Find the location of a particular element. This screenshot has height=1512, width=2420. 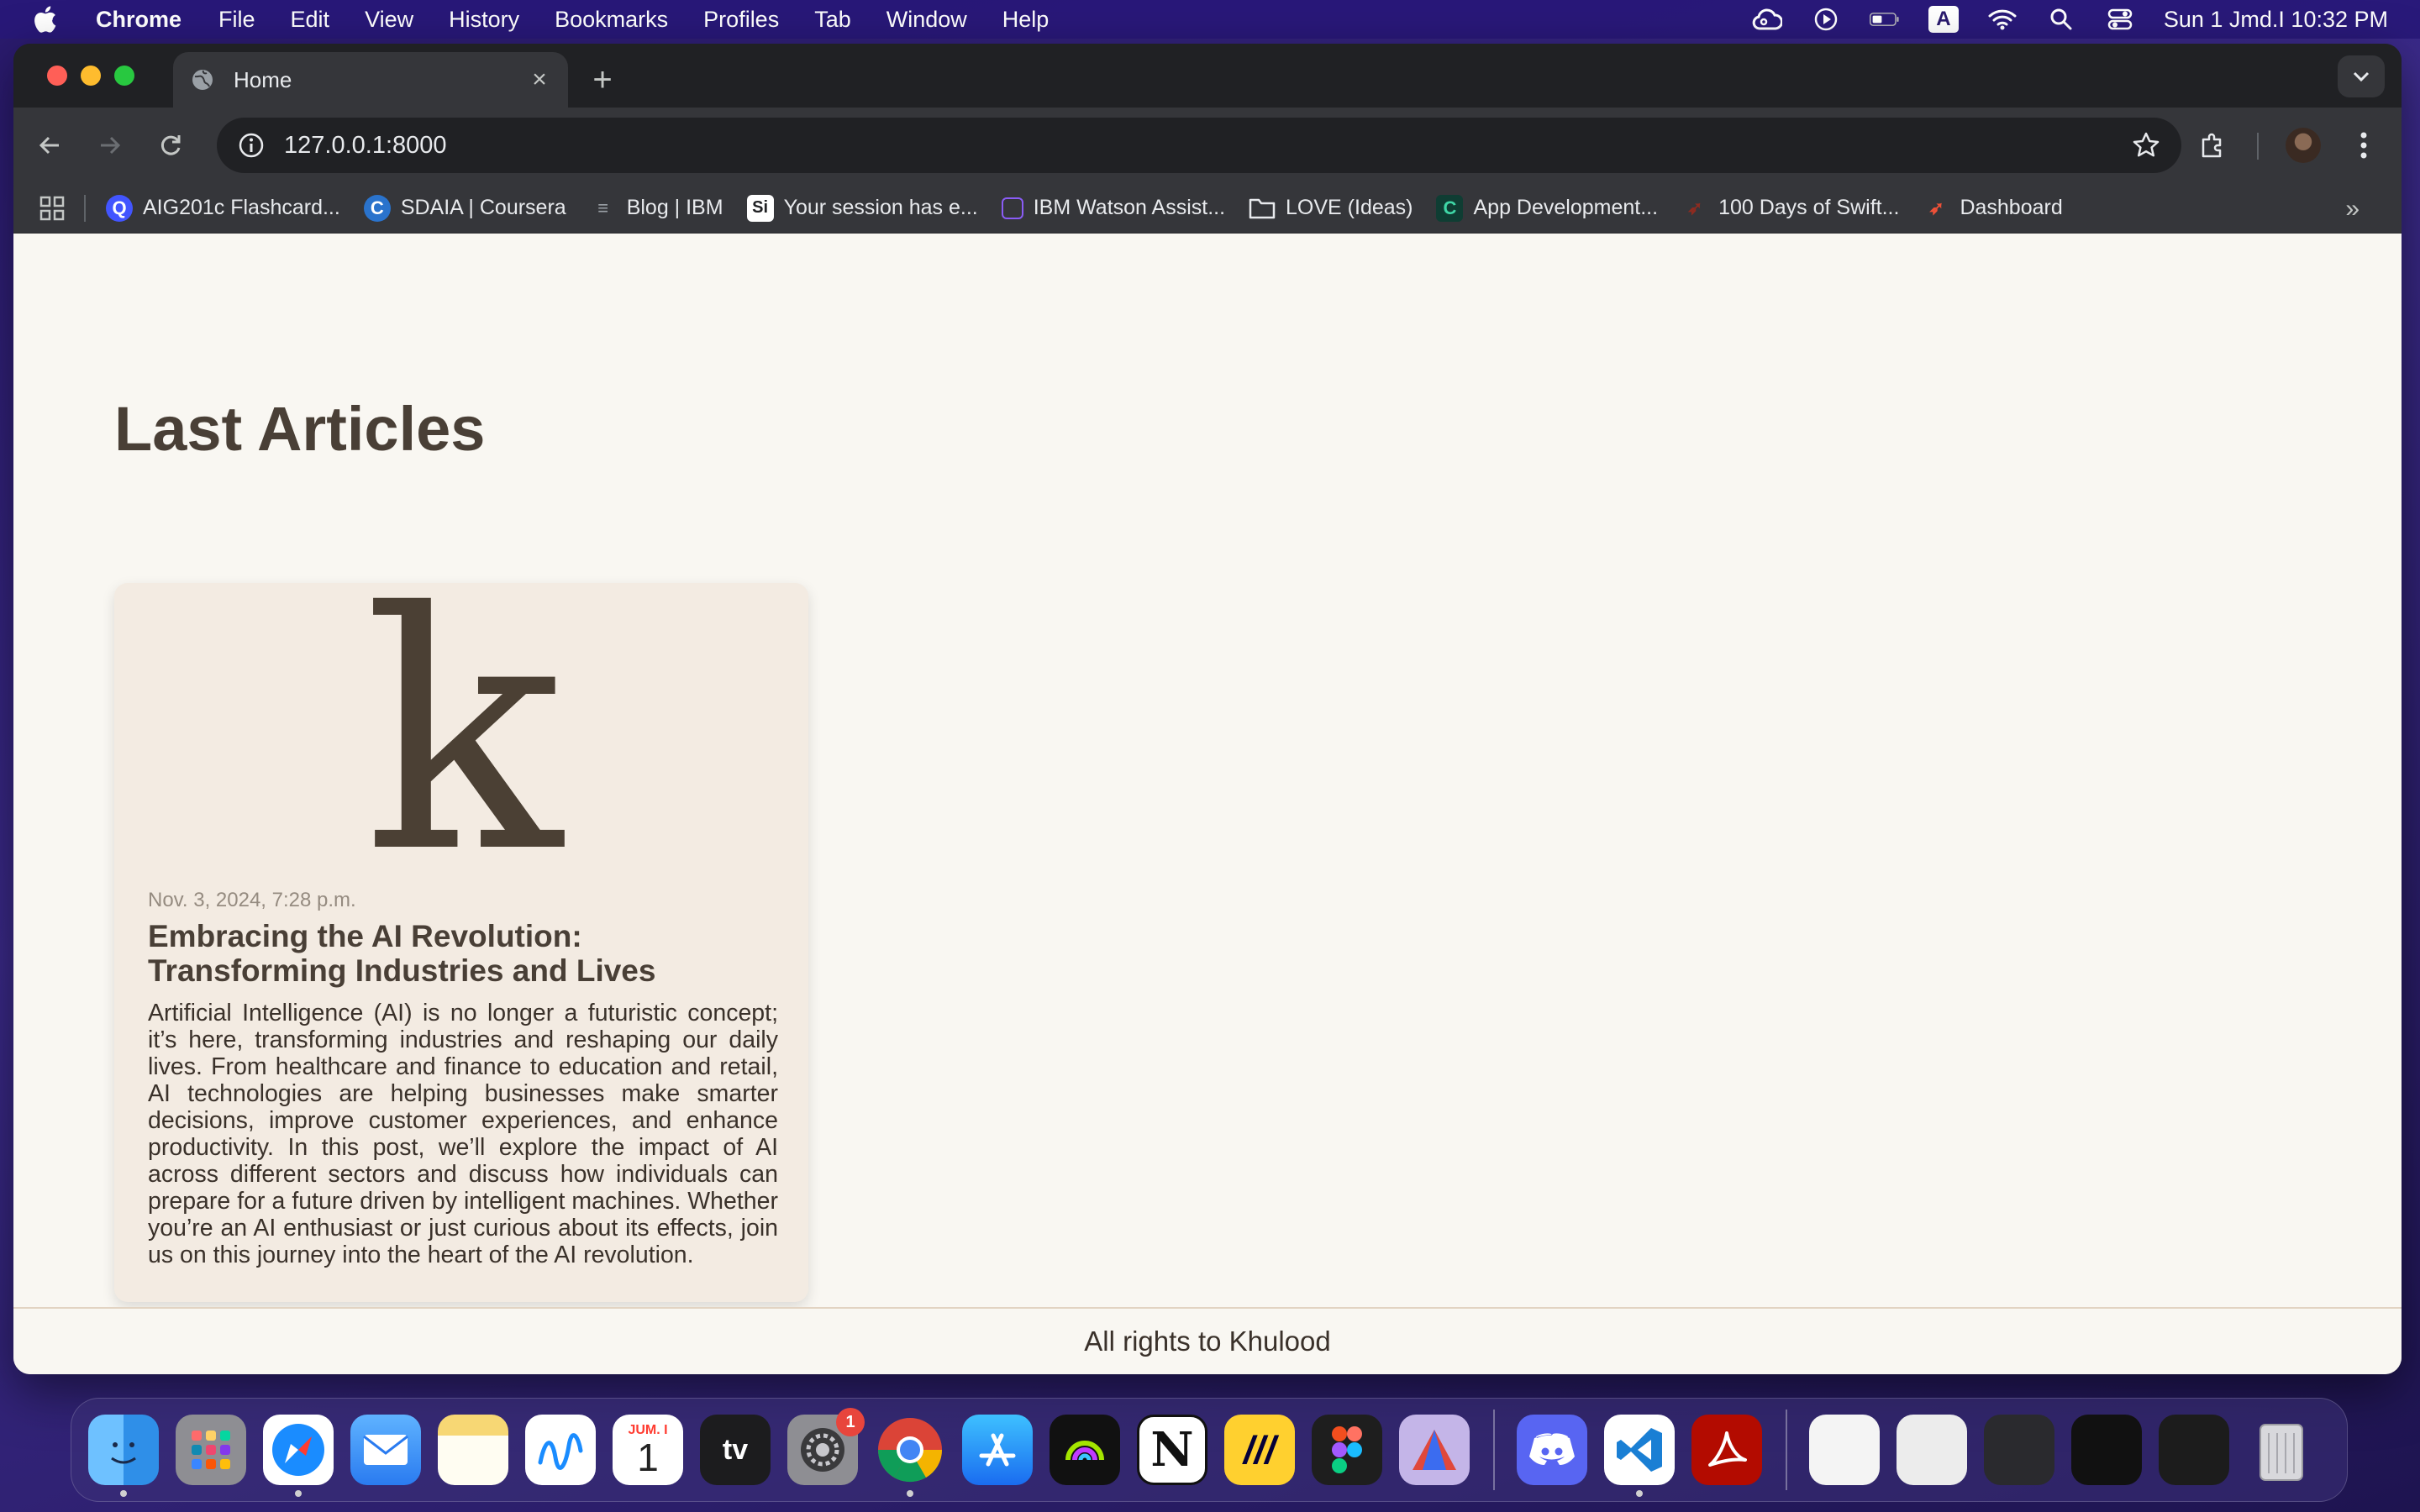

menu-edit: Edit is located at coordinates (310, 20).